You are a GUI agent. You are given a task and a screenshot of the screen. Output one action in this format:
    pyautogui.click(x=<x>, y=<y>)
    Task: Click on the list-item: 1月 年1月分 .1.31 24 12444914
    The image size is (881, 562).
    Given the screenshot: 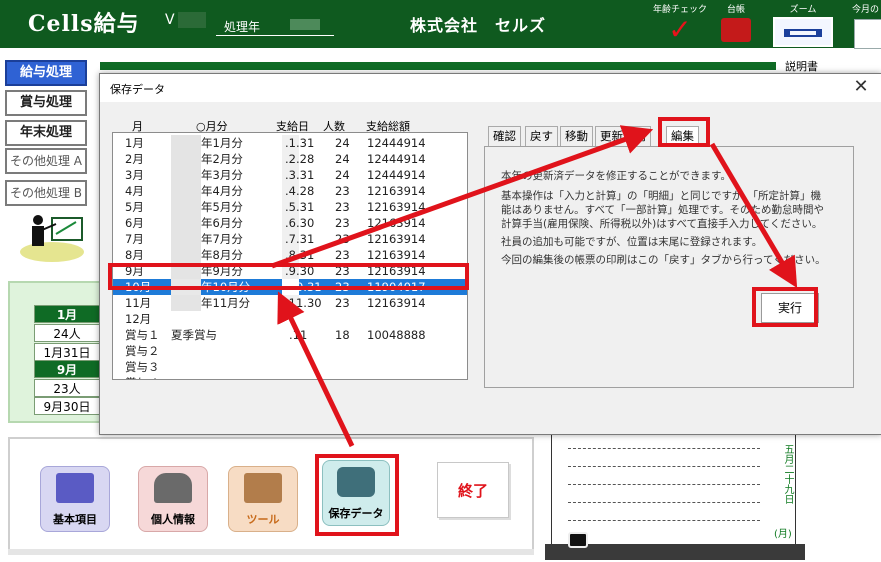 What is the action you would take?
    pyautogui.click(x=290, y=143)
    